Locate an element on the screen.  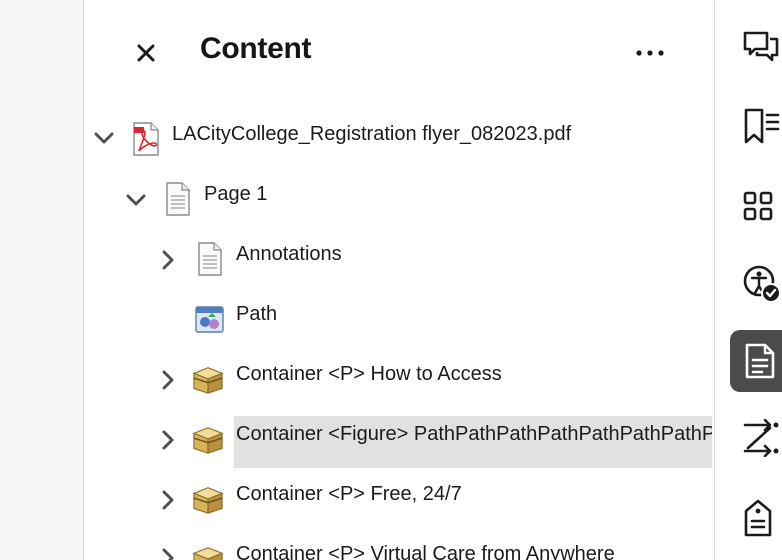
tree-node-path: Path is located at coordinates (399, 320).